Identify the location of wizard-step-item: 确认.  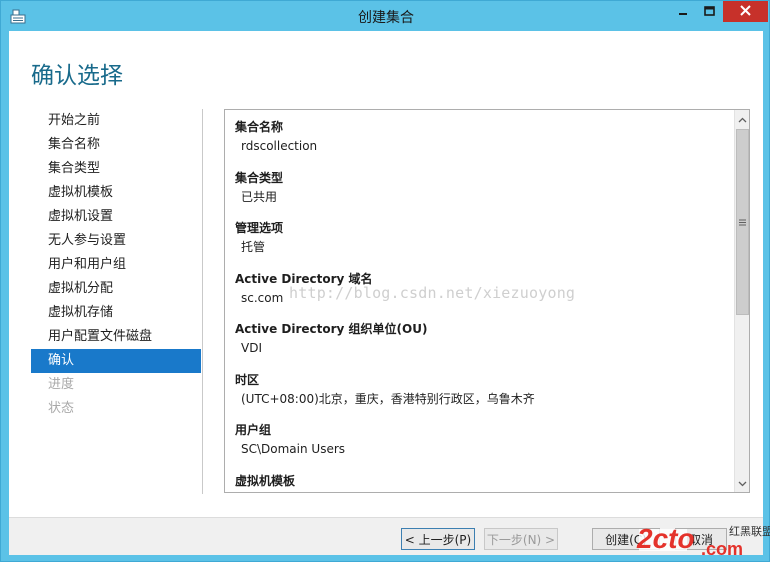
(116, 361).